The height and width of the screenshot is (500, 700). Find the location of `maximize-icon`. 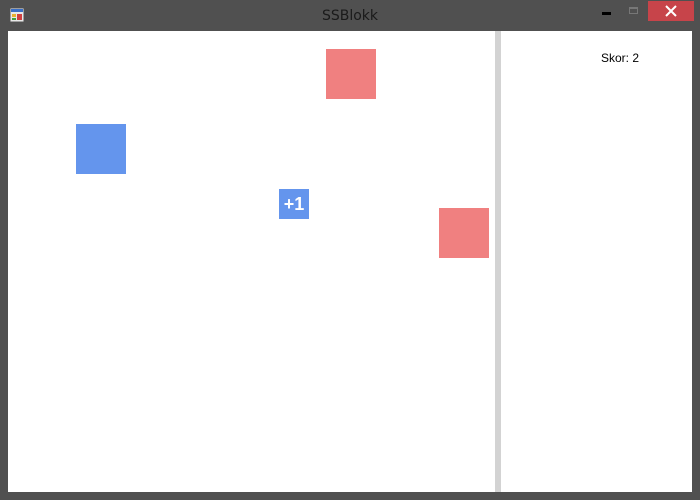

maximize-icon is located at coordinates (633, 10).